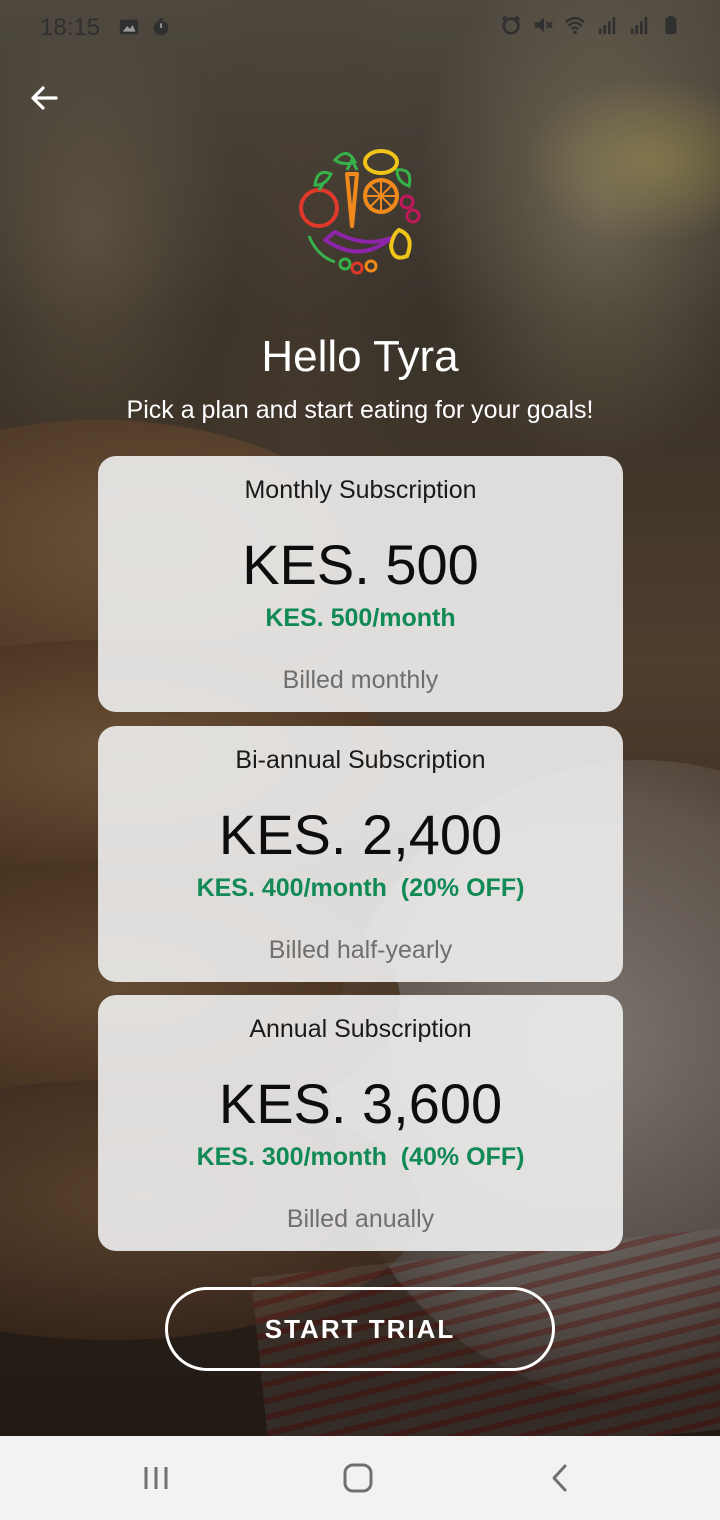 Image resolution: width=720 pixels, height=1520 pixels. Describe the element at coordinates (360, 356) in the screenshot. I see `greeting-title: Hello Tyra` at that location.